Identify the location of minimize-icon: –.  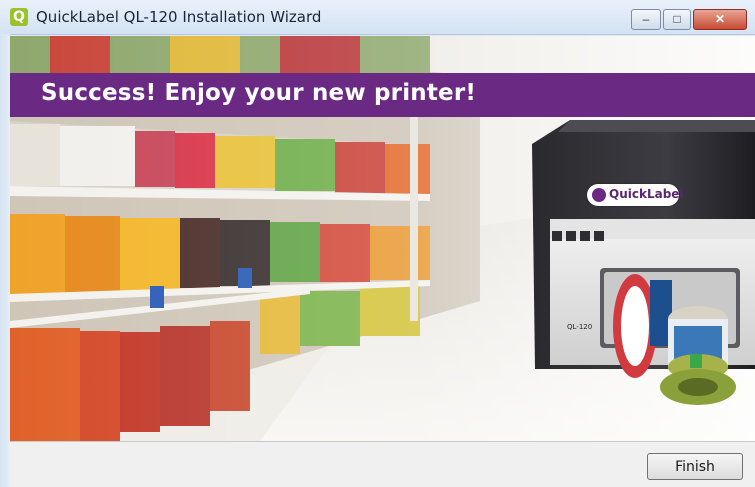
(646, 19).